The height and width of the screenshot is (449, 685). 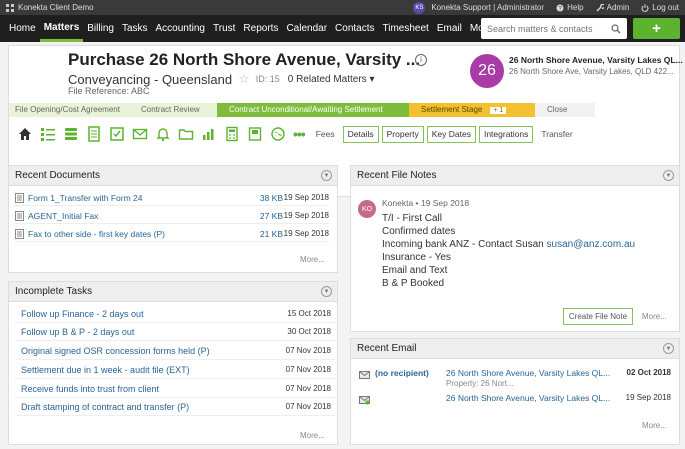 I want to click on bell-icon, so click(x=163, y=134).